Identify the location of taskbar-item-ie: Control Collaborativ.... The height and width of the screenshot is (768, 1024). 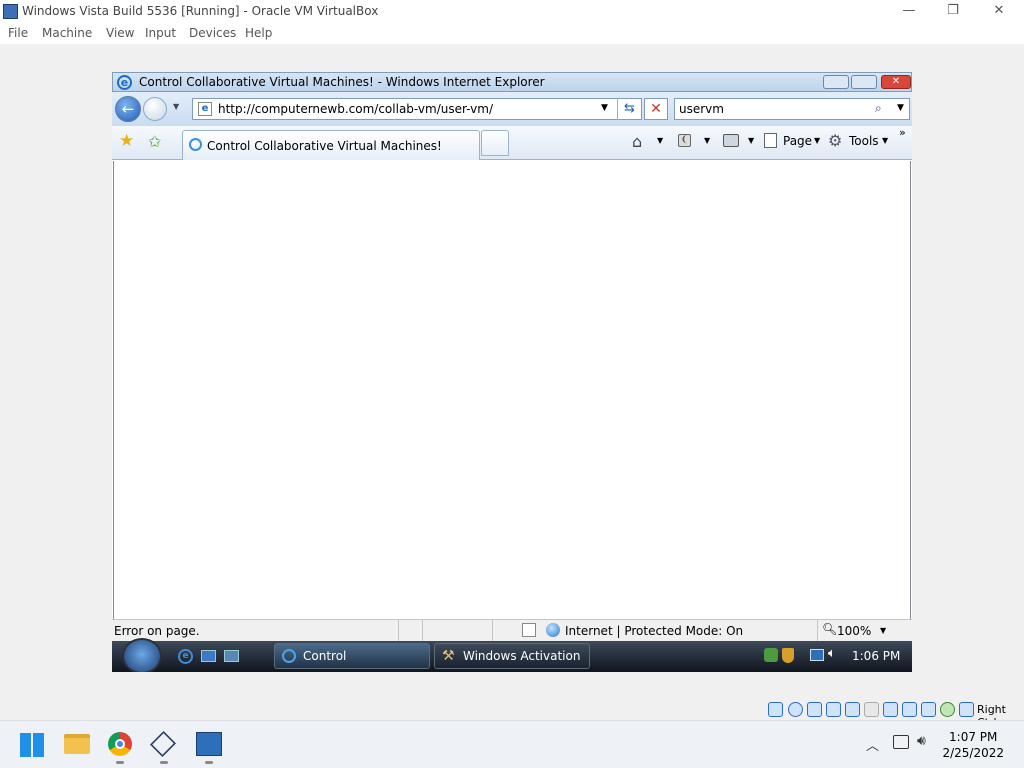
(352, 656).